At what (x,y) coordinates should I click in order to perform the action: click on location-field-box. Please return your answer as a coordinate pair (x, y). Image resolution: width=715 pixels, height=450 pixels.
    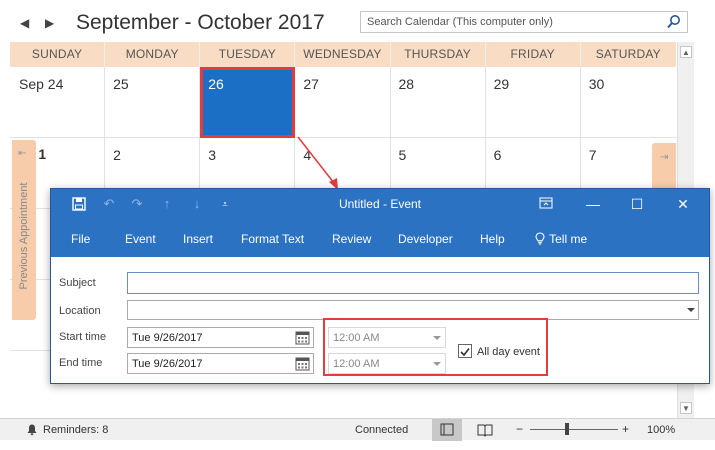
    Looking at the image, I should click on (413, 310).